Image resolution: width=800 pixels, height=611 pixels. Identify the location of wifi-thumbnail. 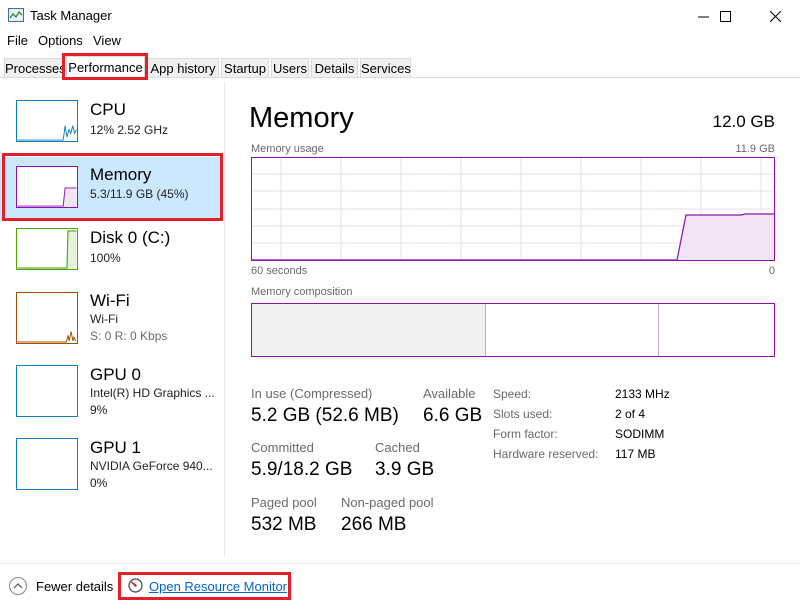
(47, 318).